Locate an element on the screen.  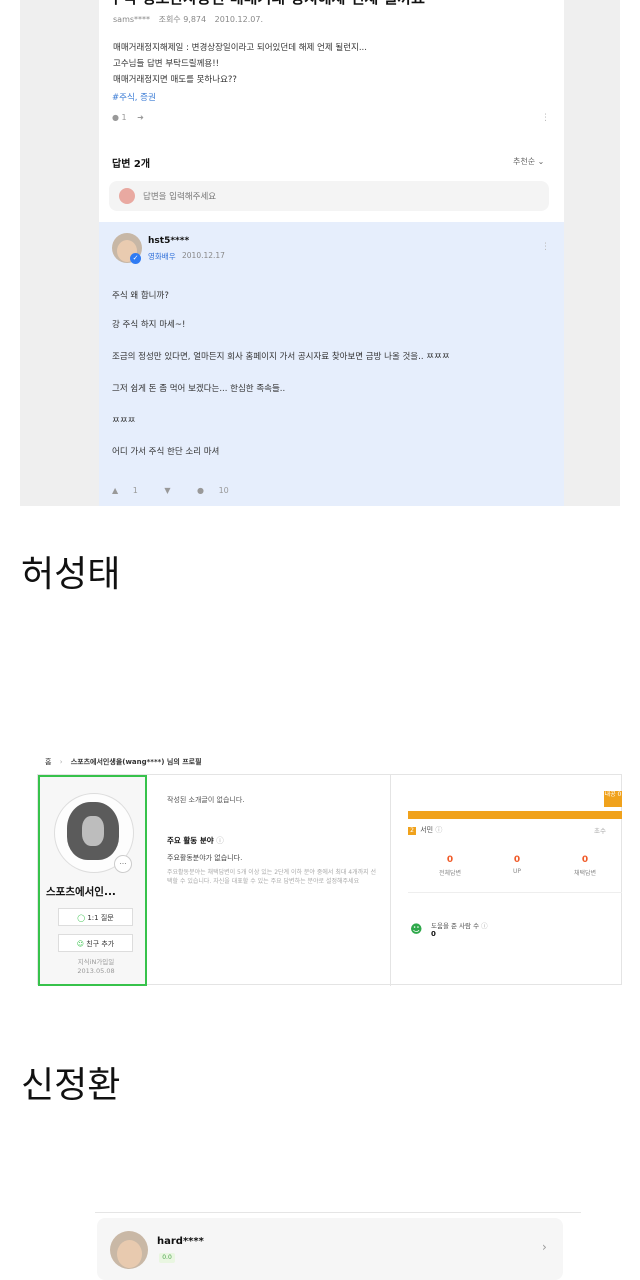
answer-role: 영화배우 is located at coordinates (162, 256).